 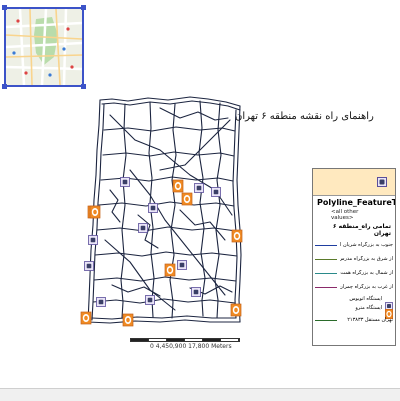 What do you see at coordinates (200, 394) in the screenshot?
I see `status-bar` at bounding box center [200, 394].